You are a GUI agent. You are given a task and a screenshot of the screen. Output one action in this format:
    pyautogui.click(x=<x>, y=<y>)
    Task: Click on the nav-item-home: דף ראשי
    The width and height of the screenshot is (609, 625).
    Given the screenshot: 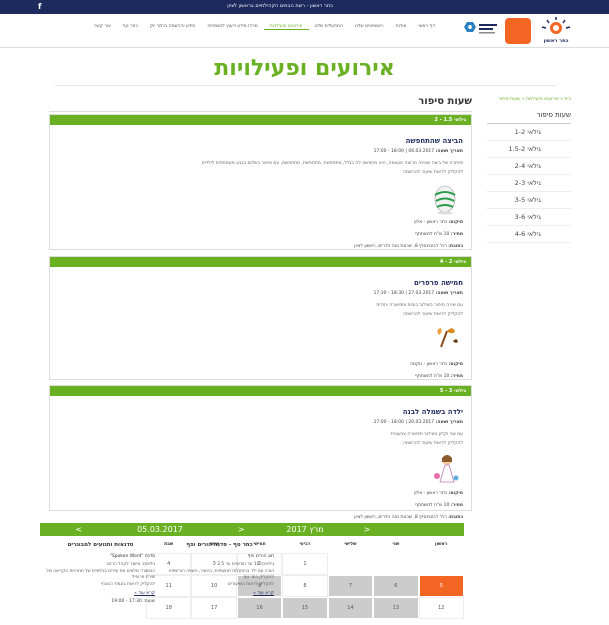 What is the action you would take?
    pyautogui.click(x=426, y=27)
    